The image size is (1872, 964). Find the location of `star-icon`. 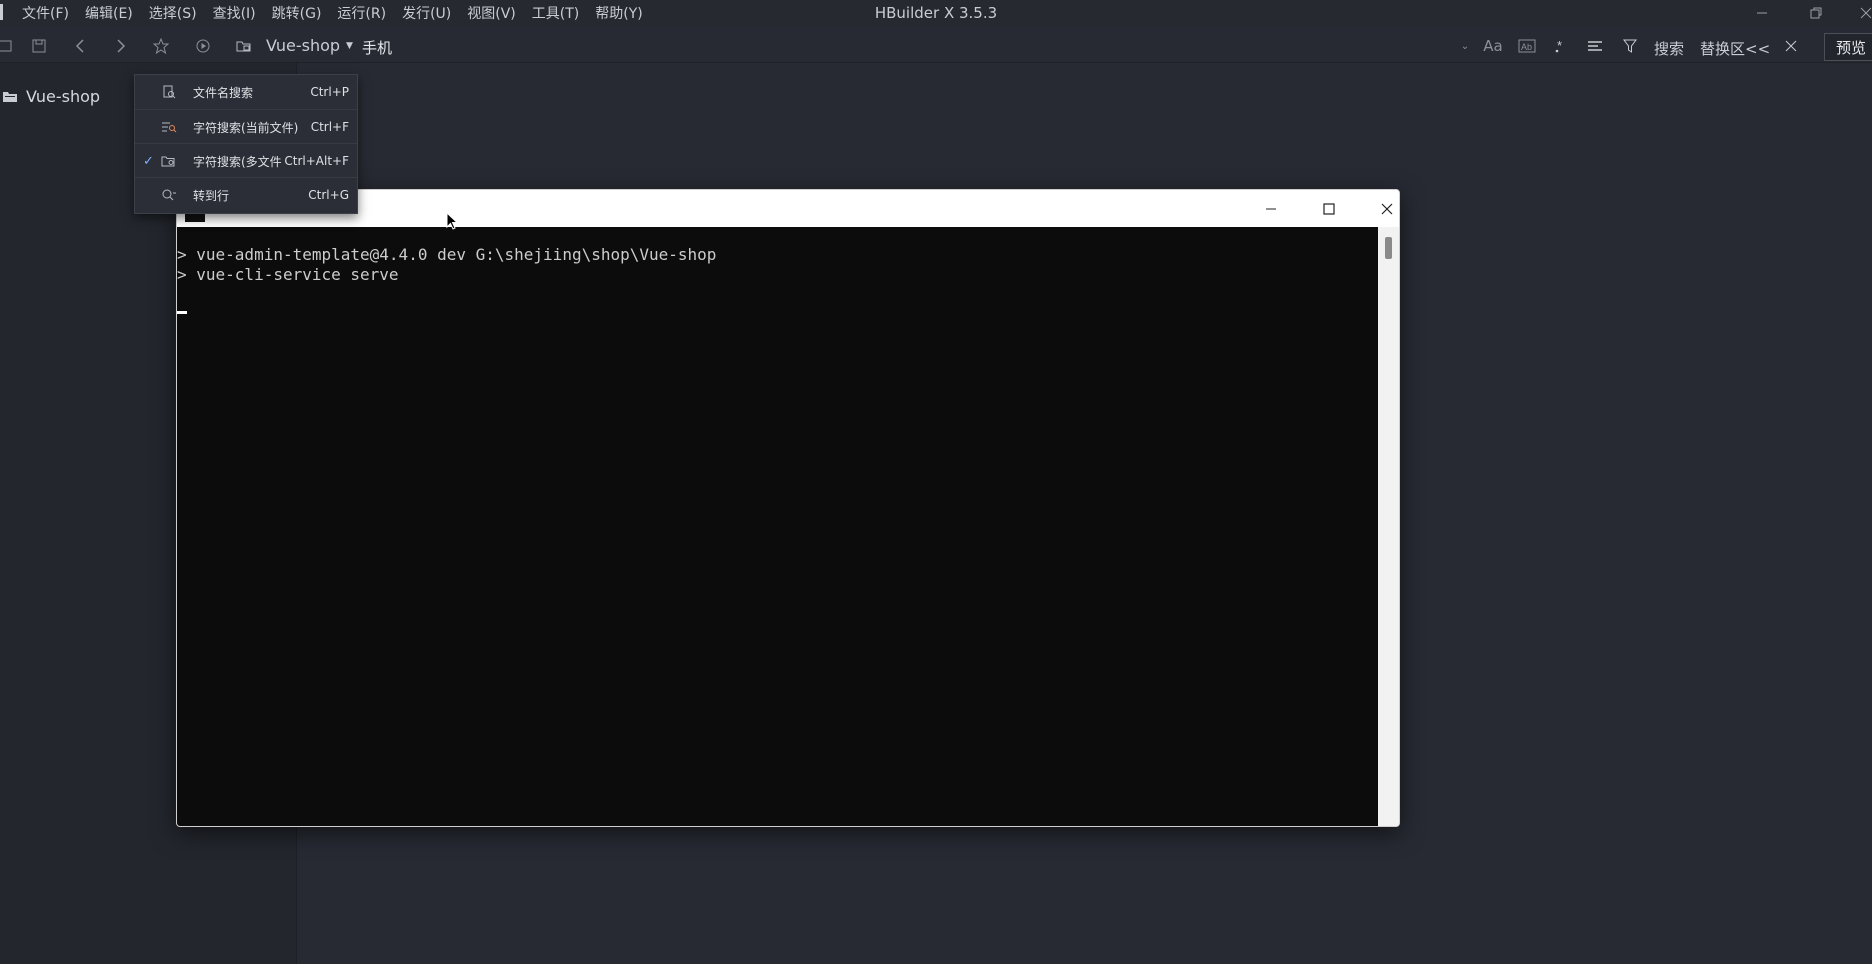

star-icon is located at coordinates (161, 46).